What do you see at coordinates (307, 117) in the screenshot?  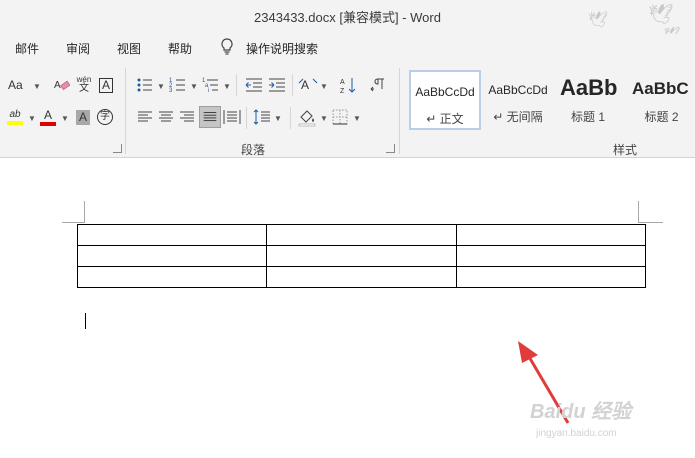 I see `shading-bucket-icon` at bounding box center [307, 117].